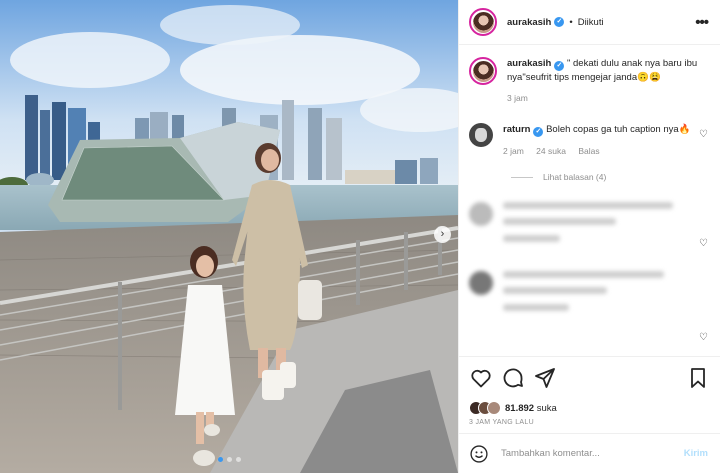 This screenshot has width=720, height=473. What do you see at coordinates (481, 378) in the screenshot?
I see `heart-icon` at bounding box center [481, 378].